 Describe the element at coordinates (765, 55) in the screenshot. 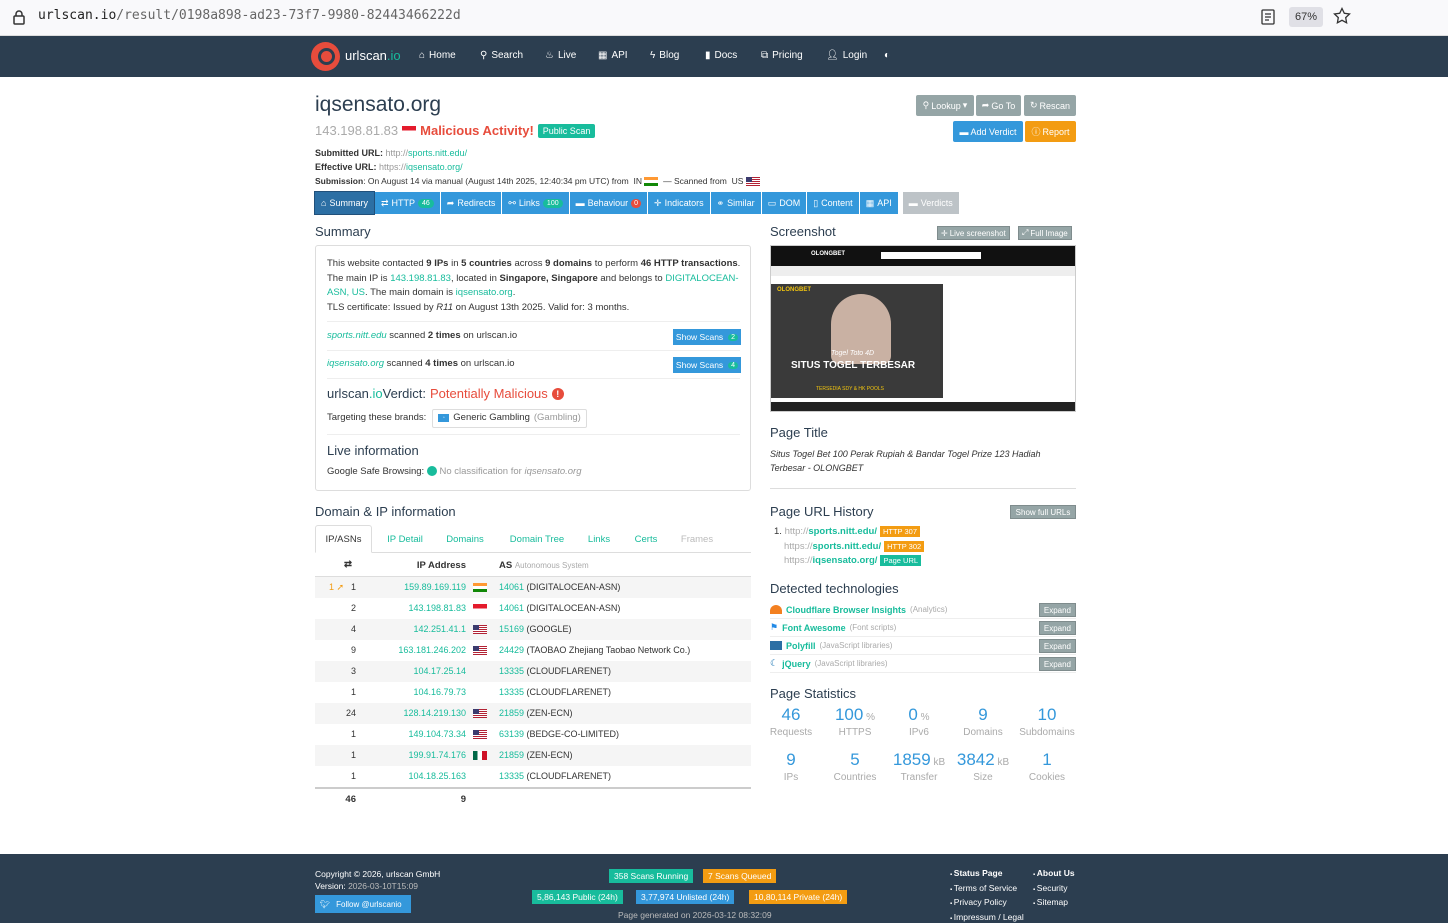

I see `external-link-icon: ⧉` at that location.